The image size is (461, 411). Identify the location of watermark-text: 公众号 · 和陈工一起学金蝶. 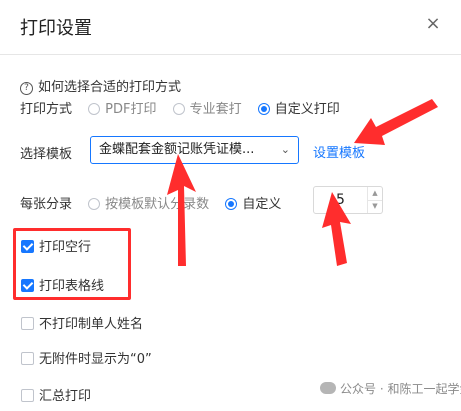
(400, 389).